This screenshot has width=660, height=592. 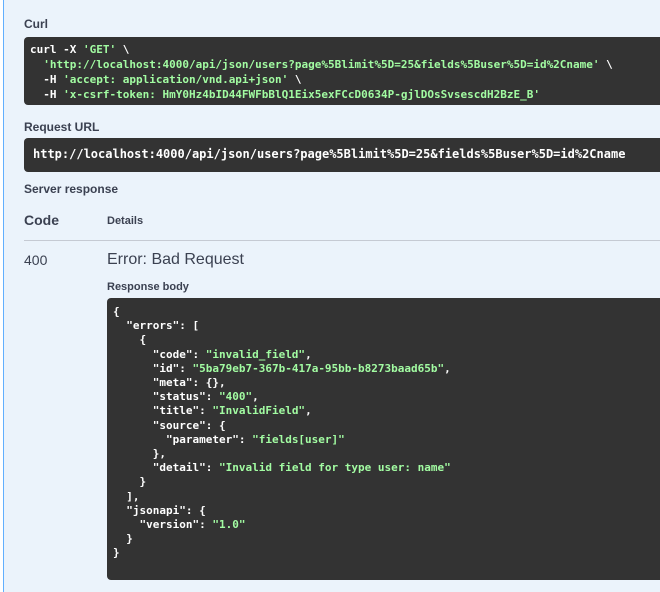 What do you see at coordinates (175, 259) in the screenshot?
I see `response-status-text: Error: Bad Request` at bounding box center [175, 259].